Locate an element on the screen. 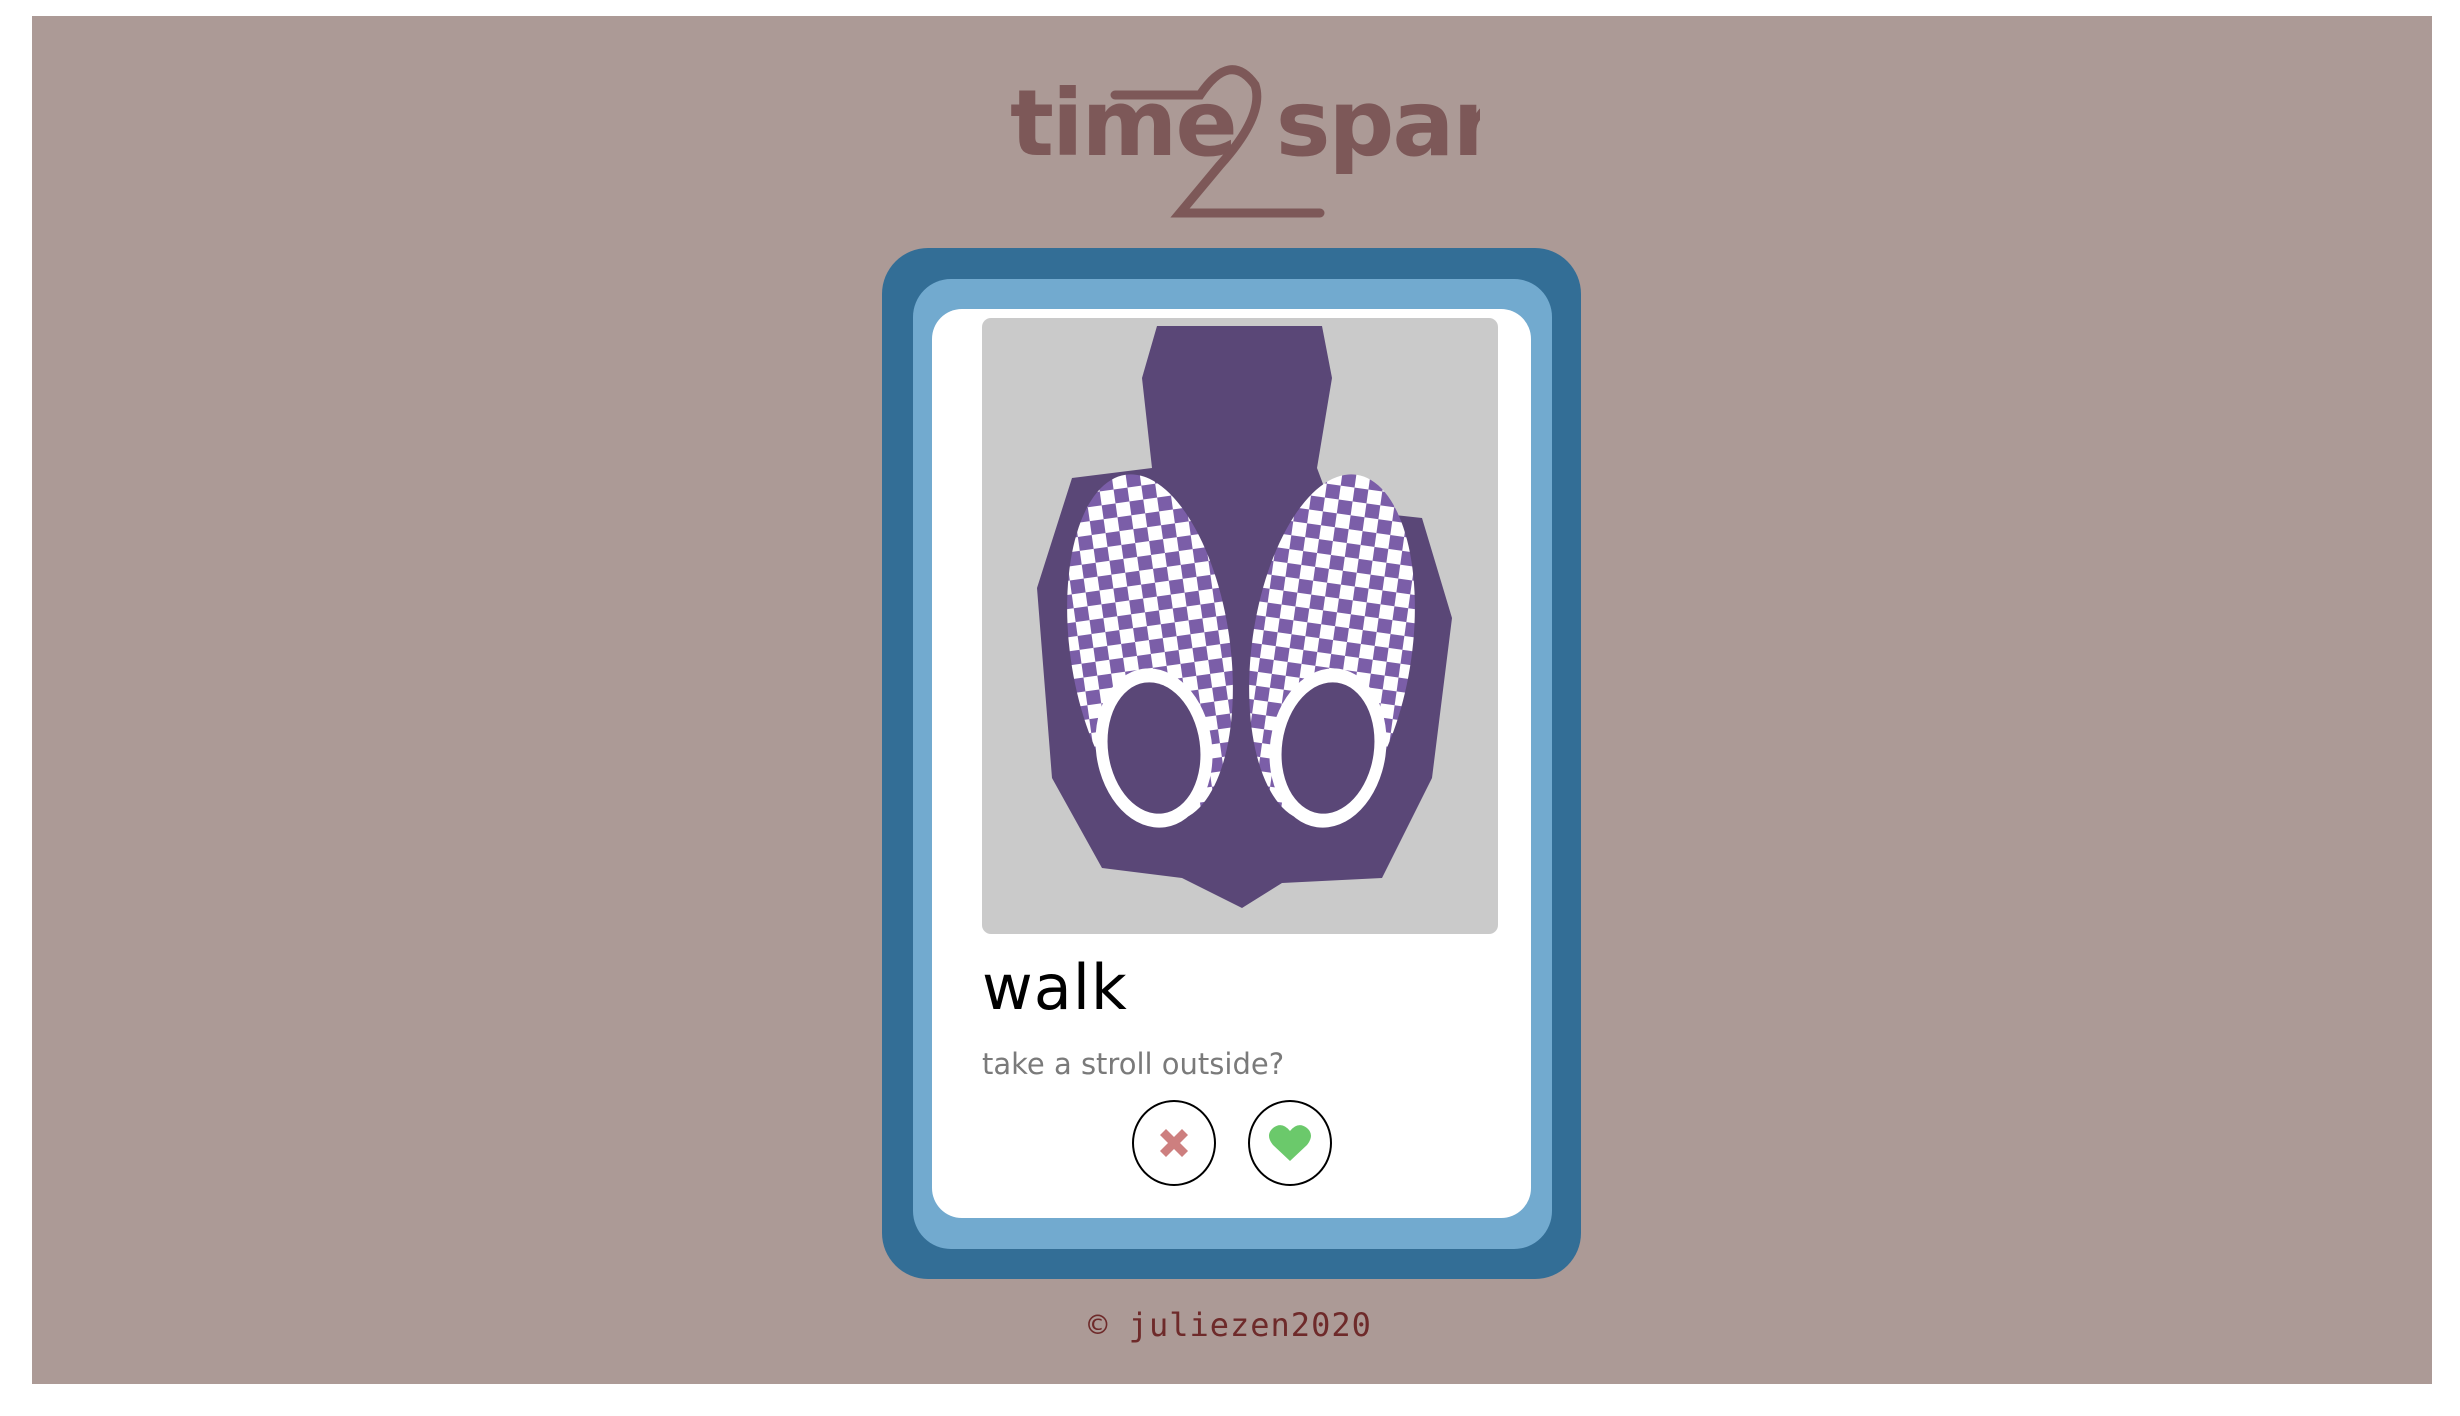  activity-title: walk is located at coordinates (1055, 987).